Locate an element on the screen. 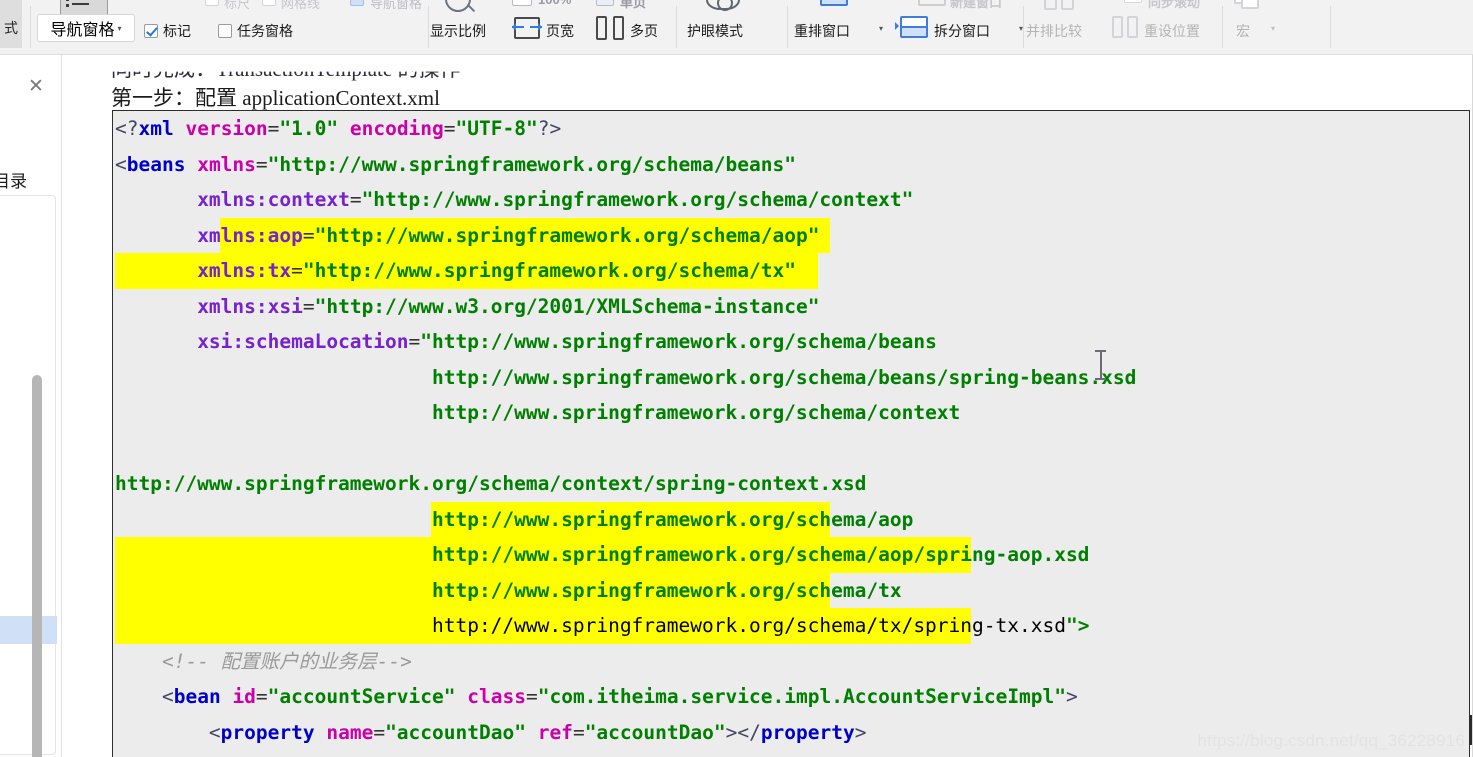  watermark: https://blog.csdn.net/qq_36228916 is located at coordinates (1331, 740).